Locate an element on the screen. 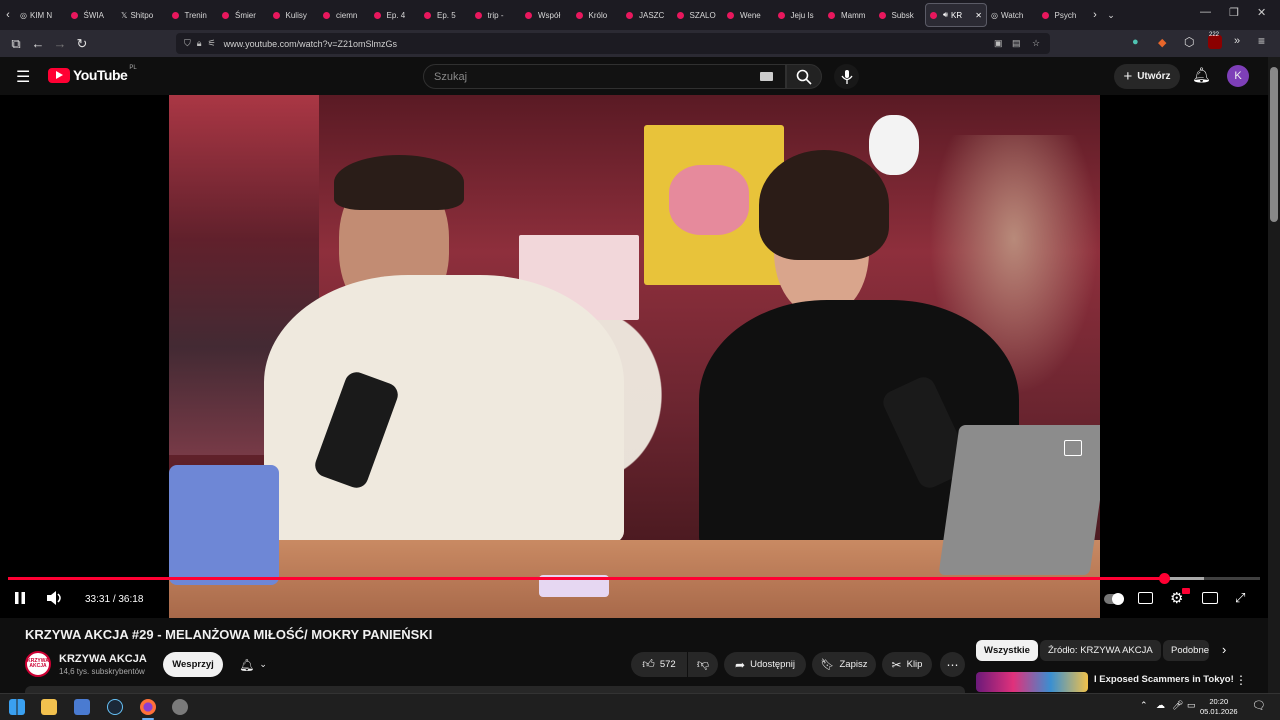  recommendation-title: I Exposed Scammers in Tokyo! is located at coordinates (1164, 679).